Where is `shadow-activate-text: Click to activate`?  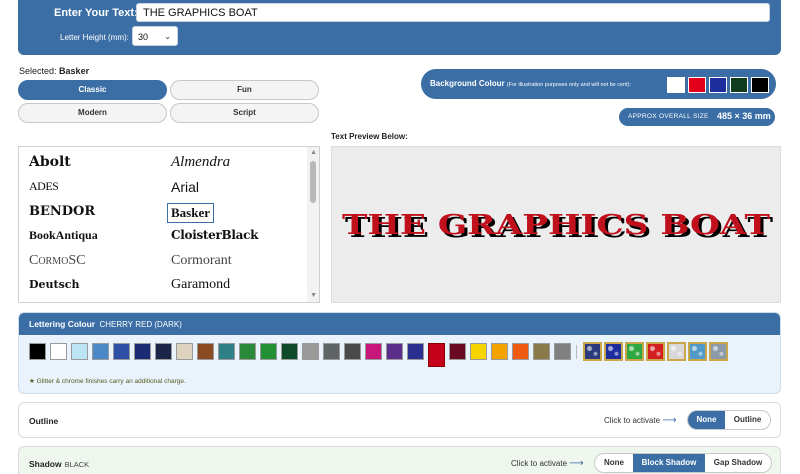 shadow-activate-text: Click to activate is located at coordinates (539, 463).